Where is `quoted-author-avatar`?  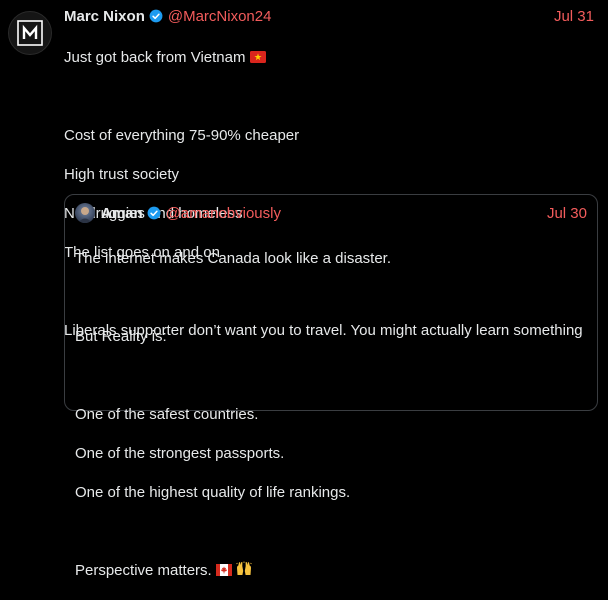
quoted-author-avatar is located at coordinates (85, 213).